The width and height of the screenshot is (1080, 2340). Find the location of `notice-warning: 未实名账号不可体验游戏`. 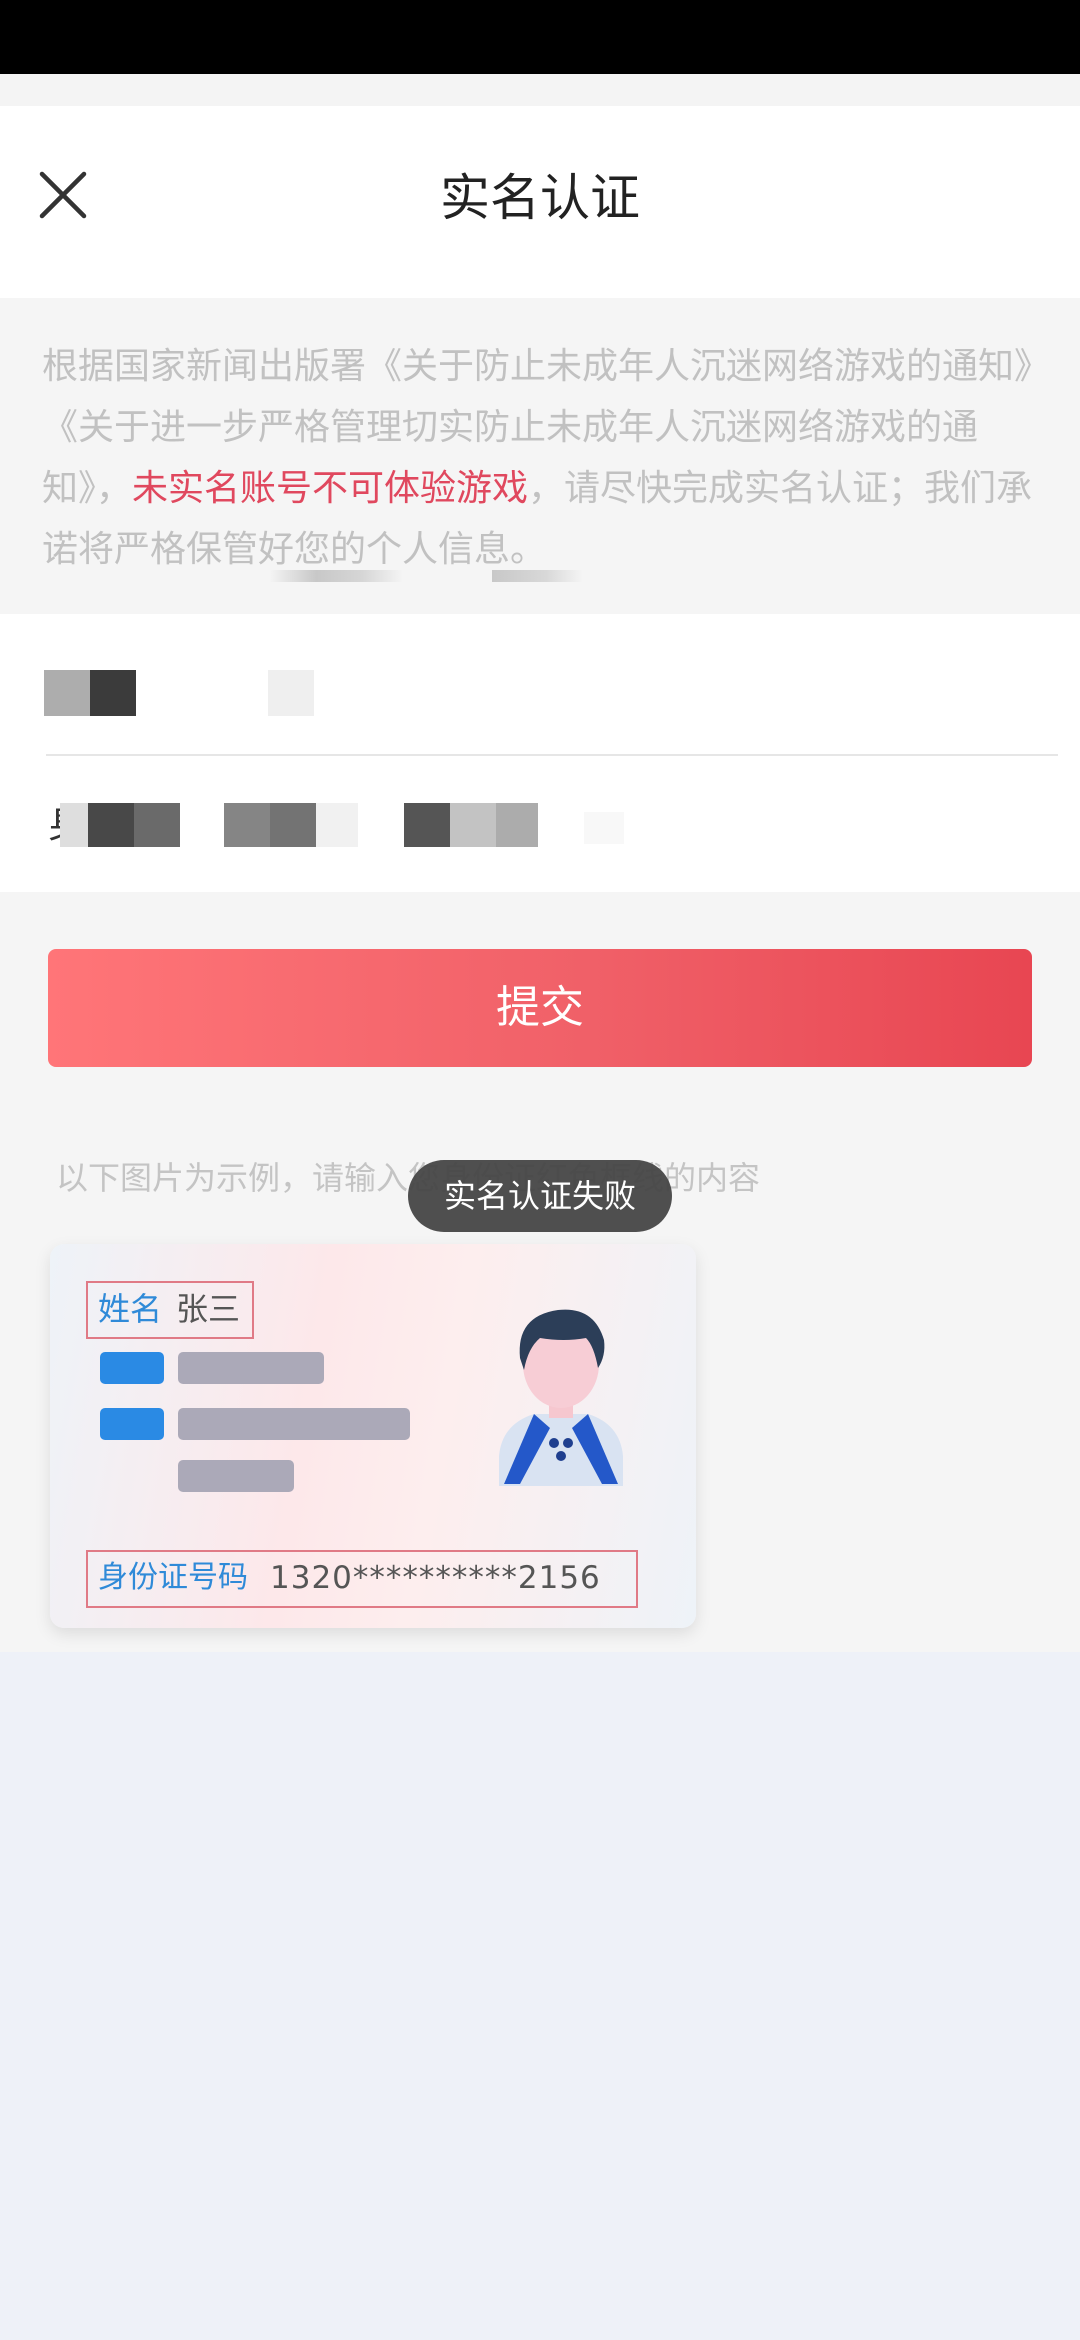

notice-warning: 未实名账号不可体验游戏 is located at coordinates (330, 488).